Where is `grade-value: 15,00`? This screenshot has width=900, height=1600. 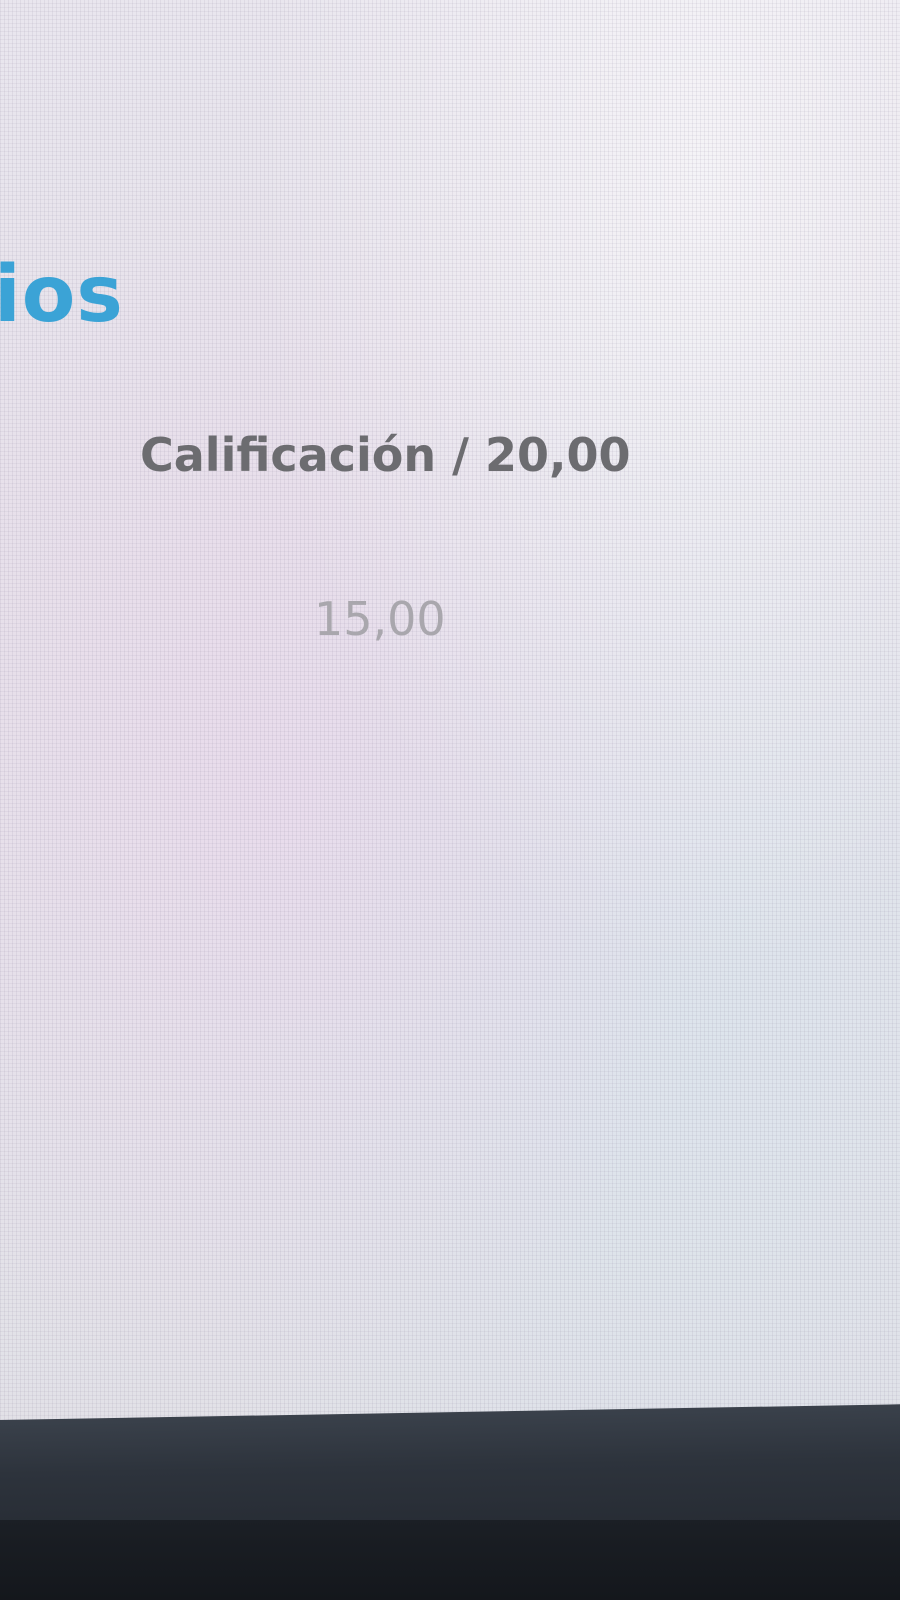 grade-value: 15,00 is located at coordinates (380, 619).